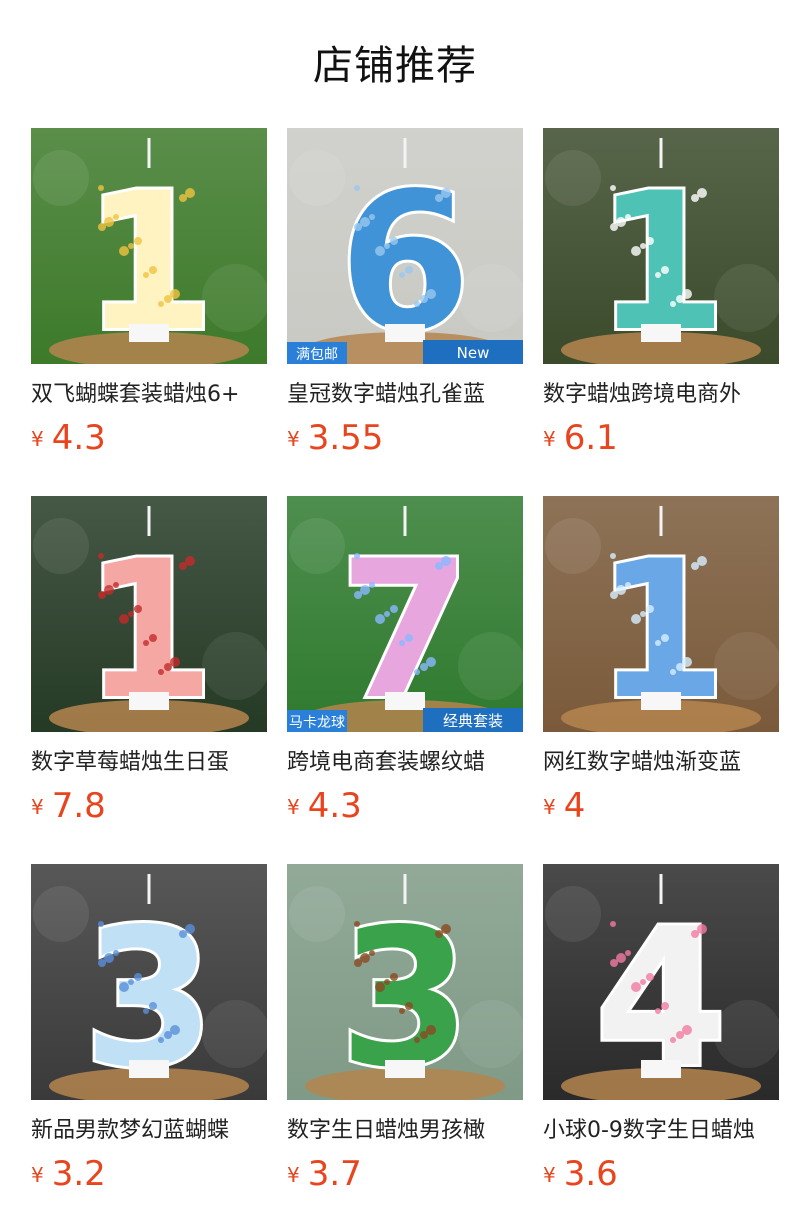 The width and height of the screenshot is (790, 1232). I want to click on candle-illustration: 6满包邮 New, so click(405, 246).